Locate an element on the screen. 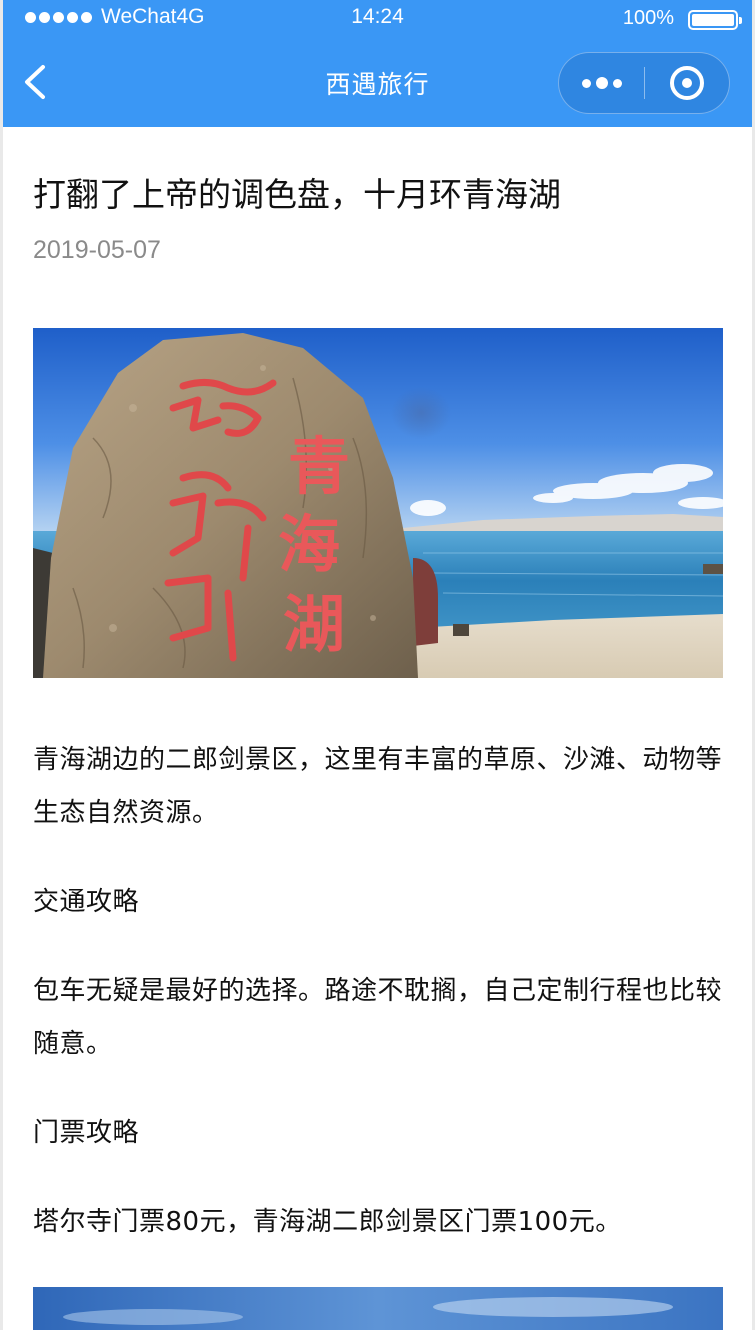 The height and width of the screenshot is (1330, 755). close-miniprogram-button is located at coordinates (686, 83).